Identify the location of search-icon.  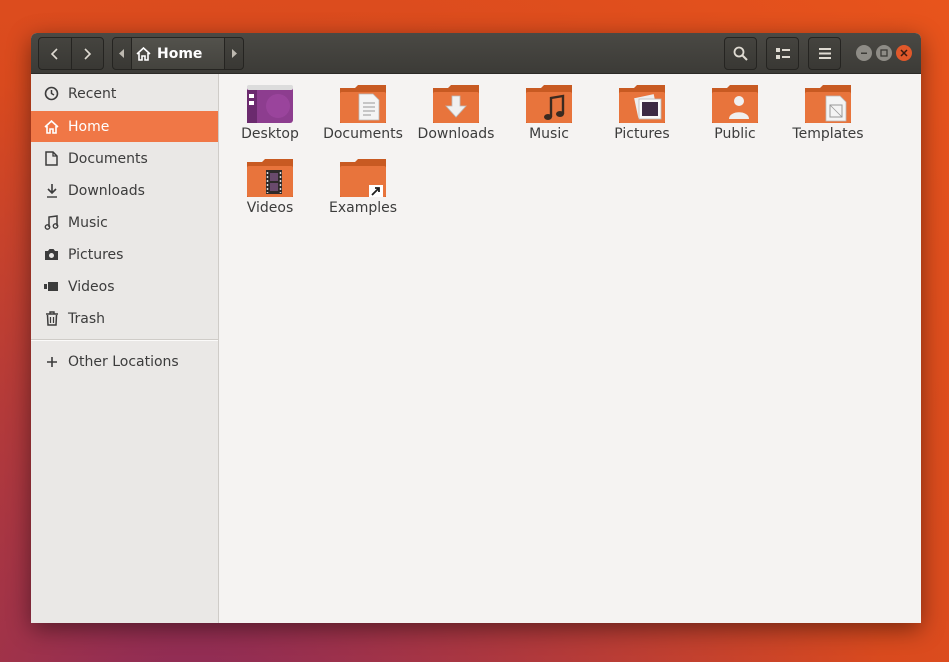
(740, 53).